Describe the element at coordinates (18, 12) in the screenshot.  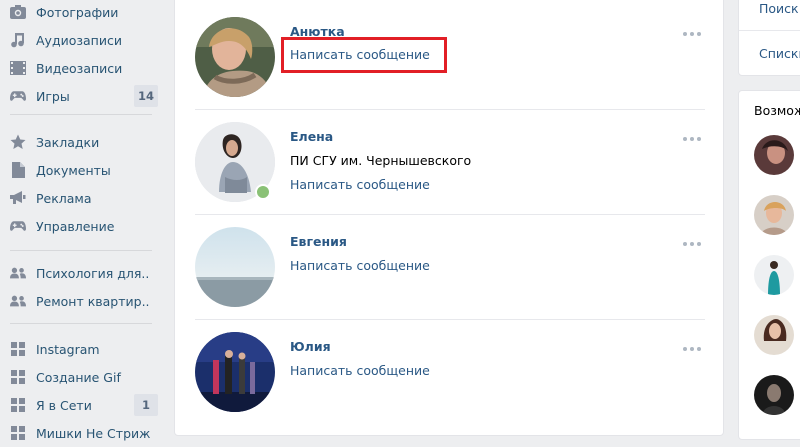
I see `camera-icon` at that location.